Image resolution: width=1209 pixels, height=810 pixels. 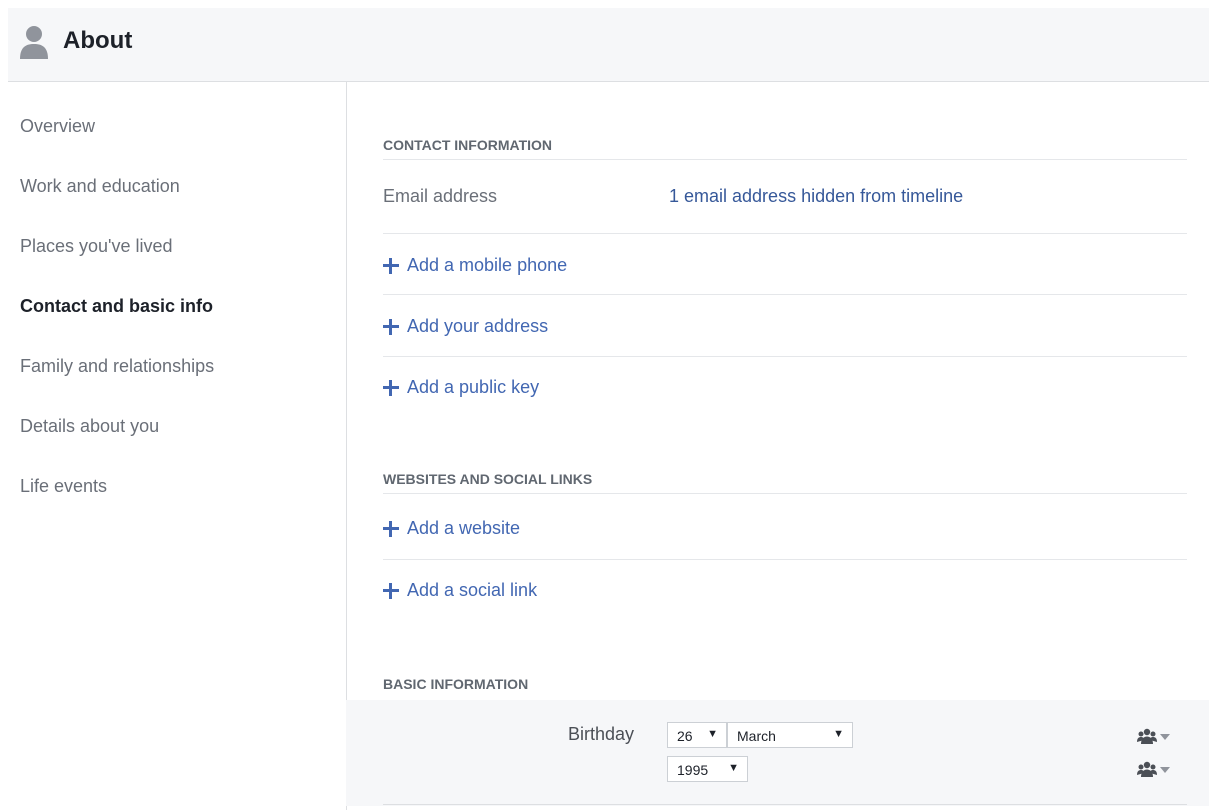 I want to click on add-social-label: Add a social link, so click(x=472, y=590).